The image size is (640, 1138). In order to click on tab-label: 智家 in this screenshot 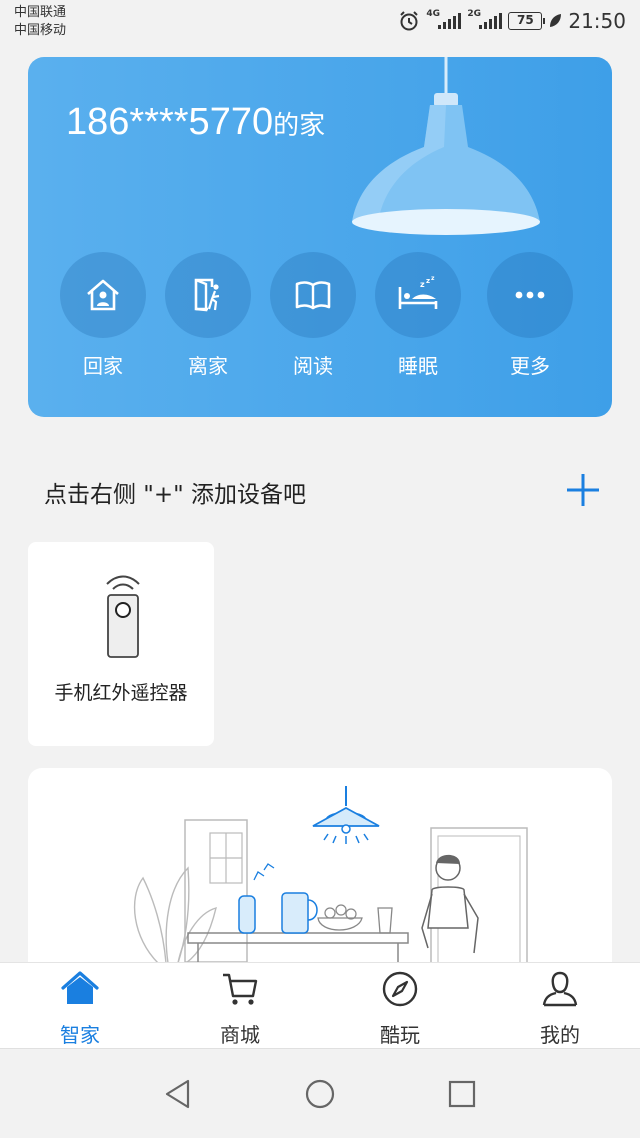, I will do `click(80, 1035)`.